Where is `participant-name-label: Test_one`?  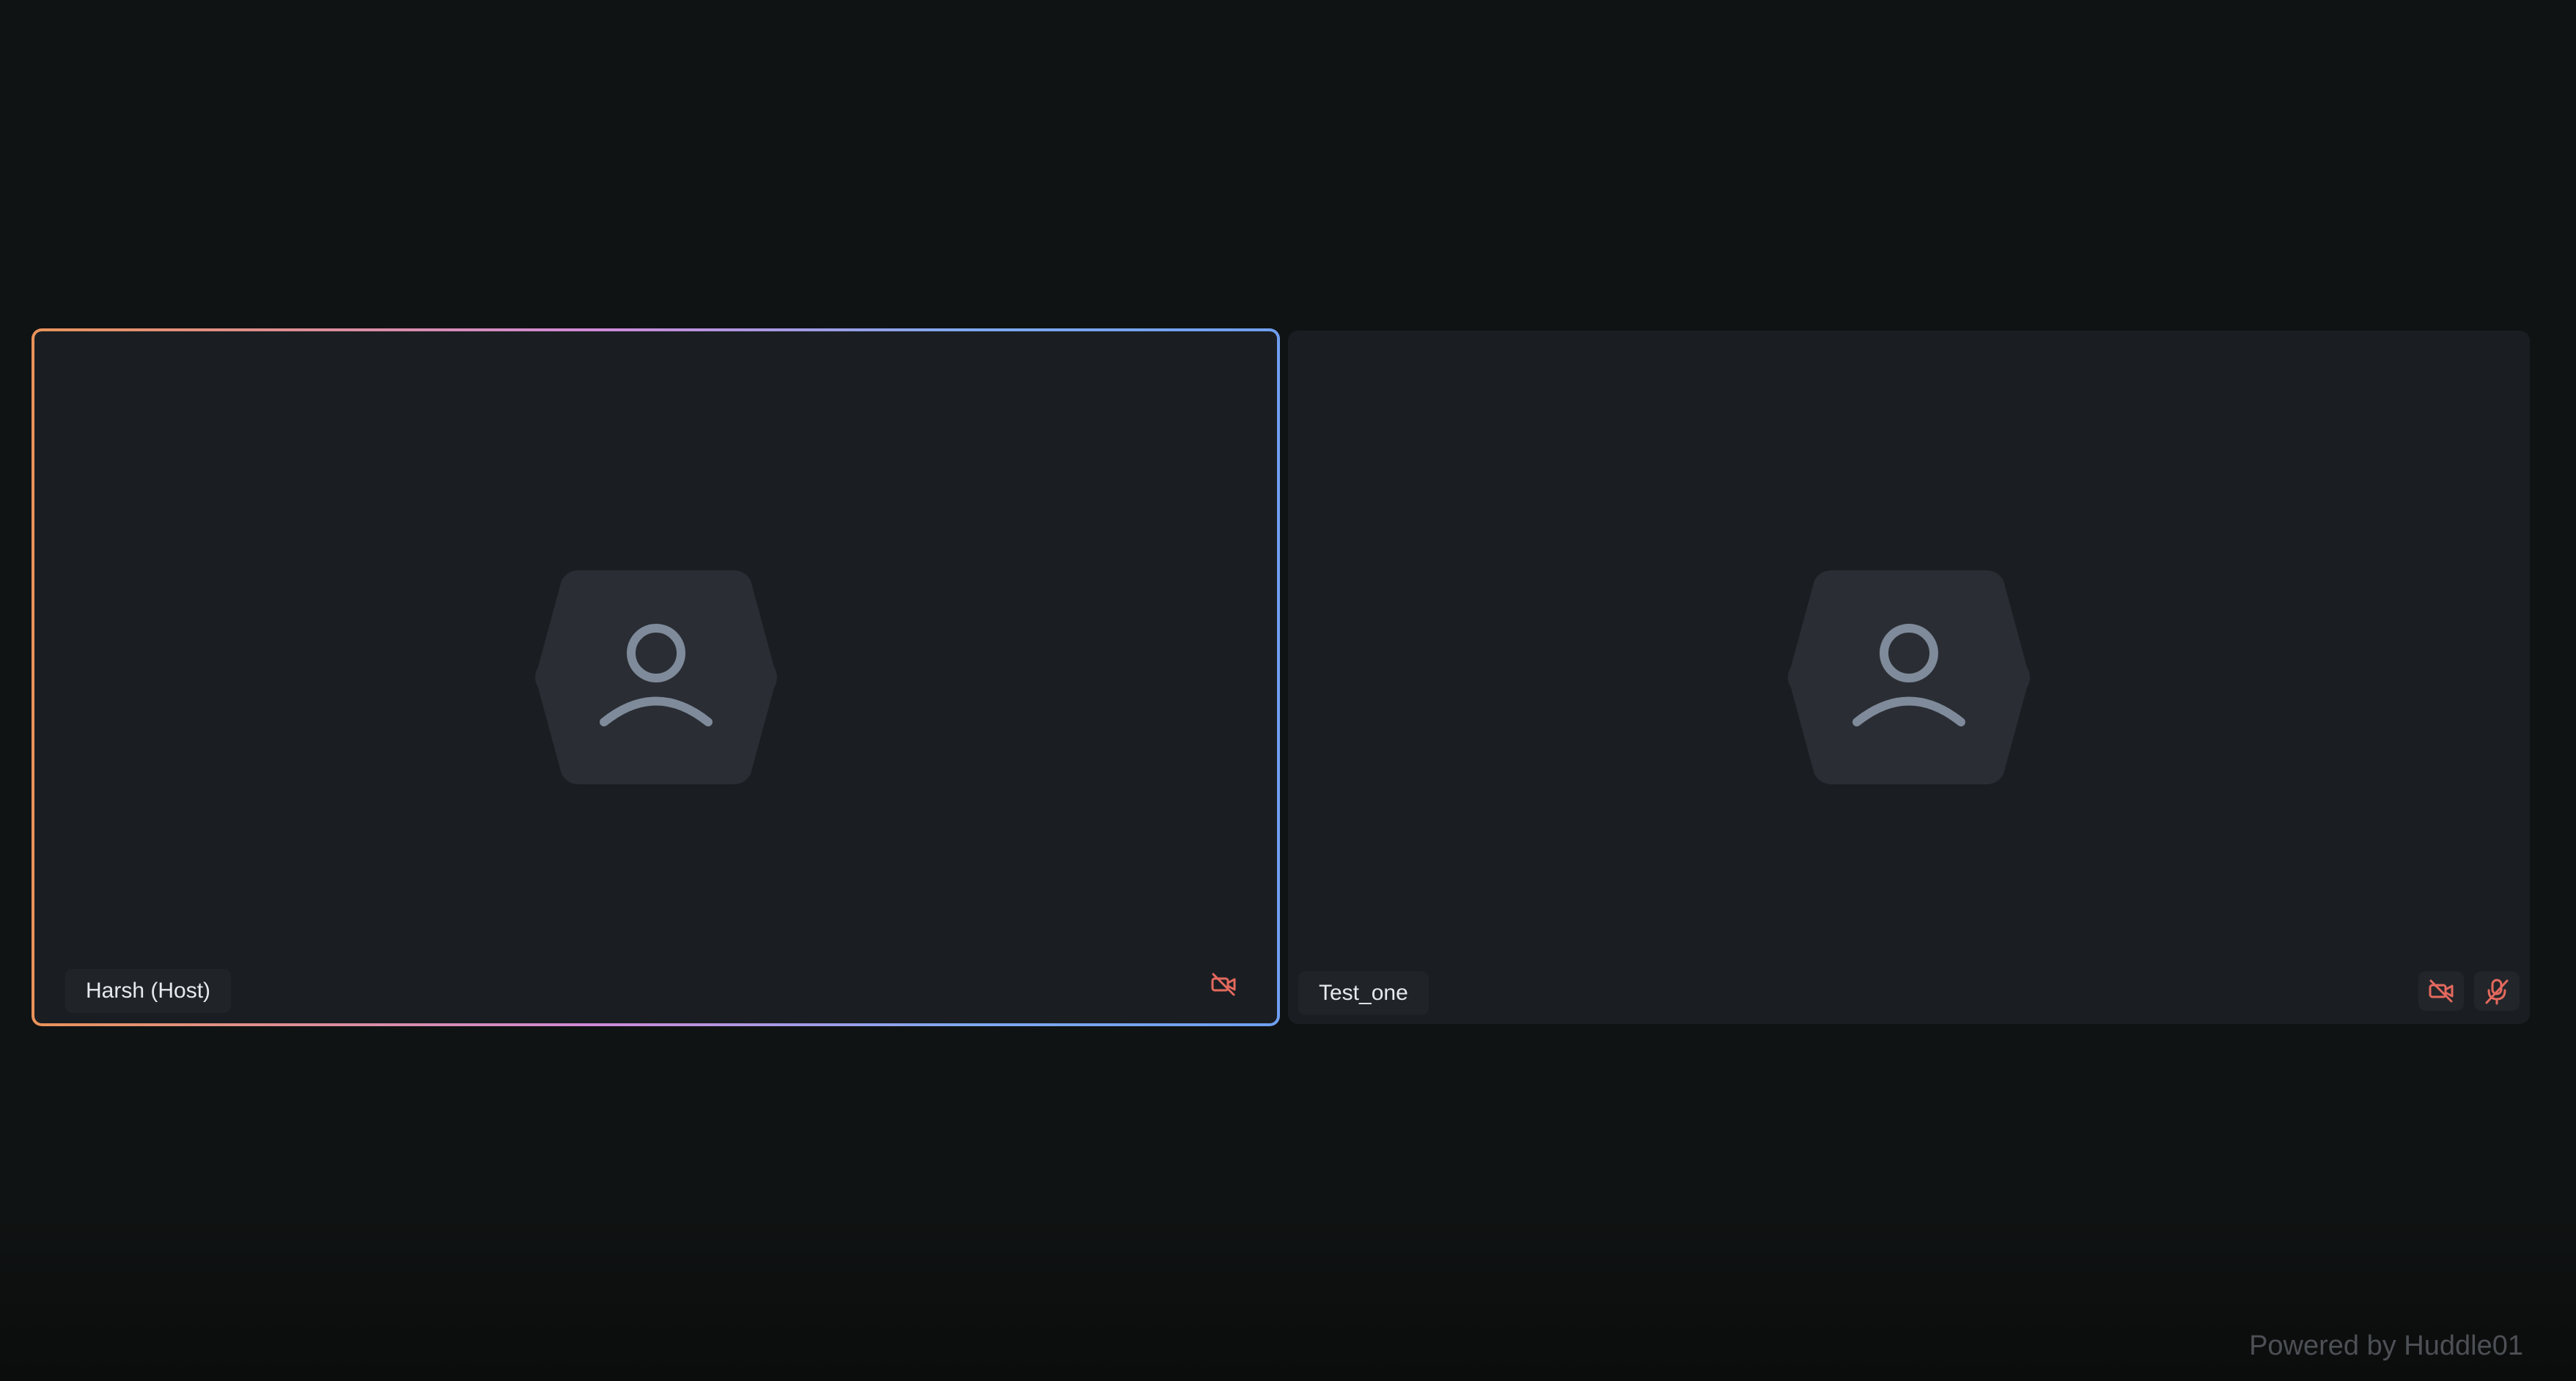 participant-name-label: Test_one is located at coordinates (1363, 993).